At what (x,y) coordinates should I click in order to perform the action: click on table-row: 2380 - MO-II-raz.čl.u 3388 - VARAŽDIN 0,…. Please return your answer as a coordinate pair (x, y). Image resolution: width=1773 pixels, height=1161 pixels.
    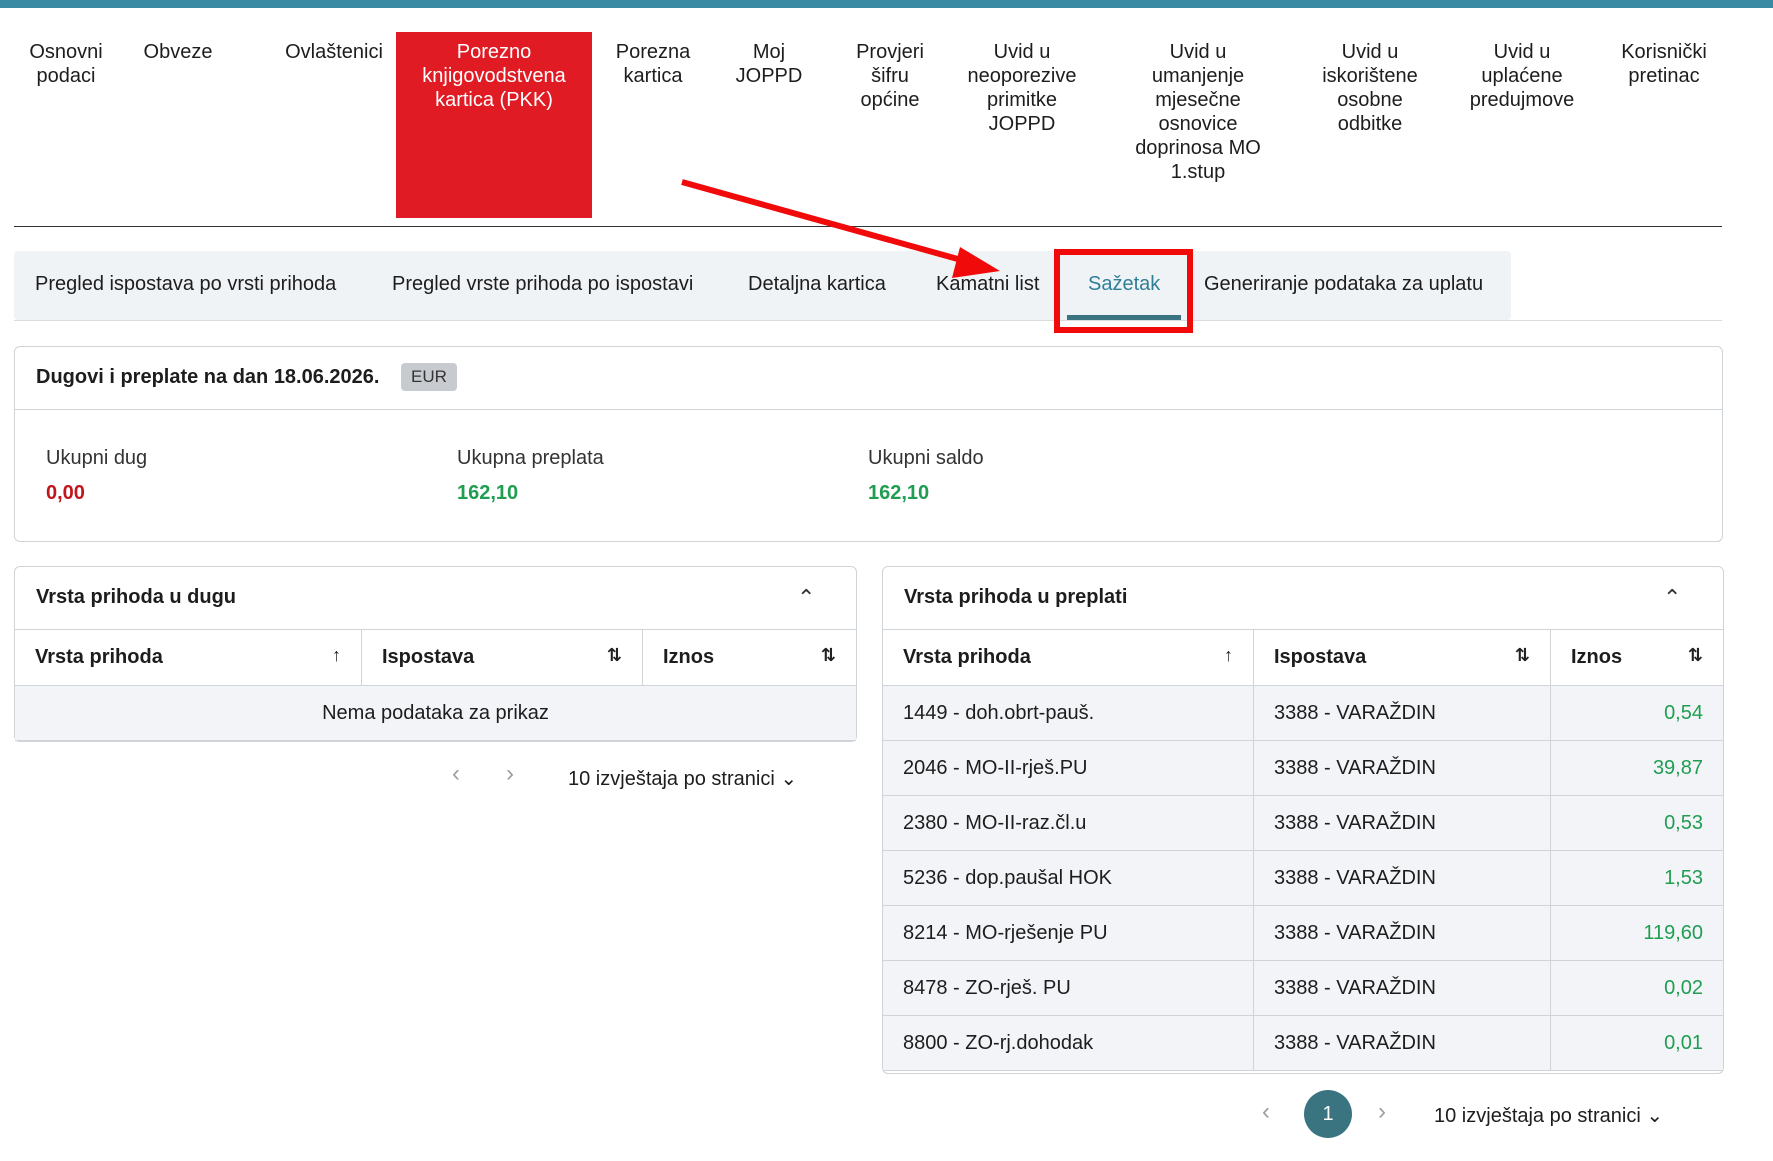
    Looking at the image, I should click on (1303, 823).